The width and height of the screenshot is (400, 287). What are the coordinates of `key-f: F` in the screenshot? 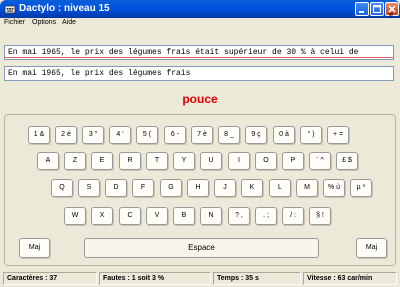 It's located at (143, 188).